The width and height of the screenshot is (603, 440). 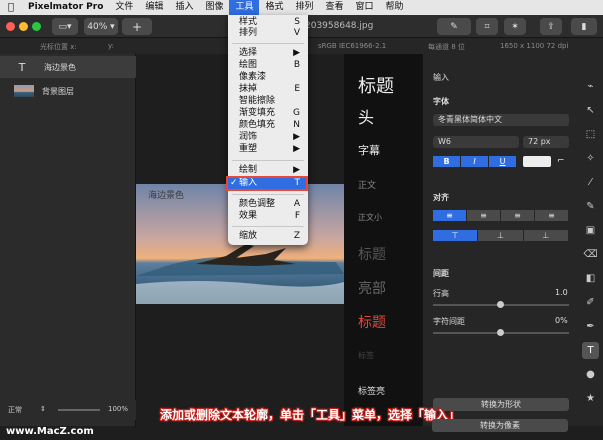 What do you see at coordinates (268, 236) in the screenshot?
I see `menu-item-zoom: 缩放 Z` at bounding box center [268, 236].